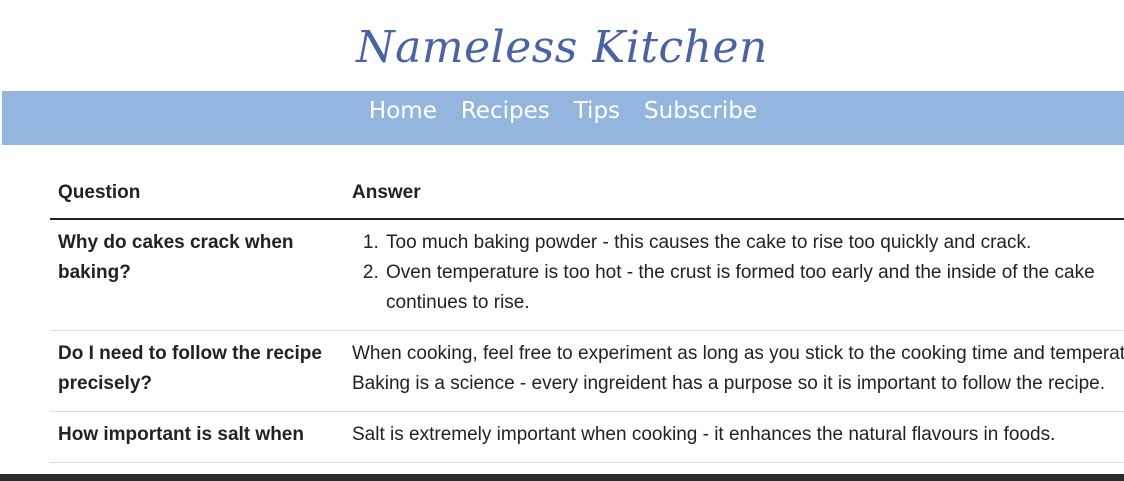  I want to click on nav-menu: Home Recipes Tips Subscribe, so click(563, 111).